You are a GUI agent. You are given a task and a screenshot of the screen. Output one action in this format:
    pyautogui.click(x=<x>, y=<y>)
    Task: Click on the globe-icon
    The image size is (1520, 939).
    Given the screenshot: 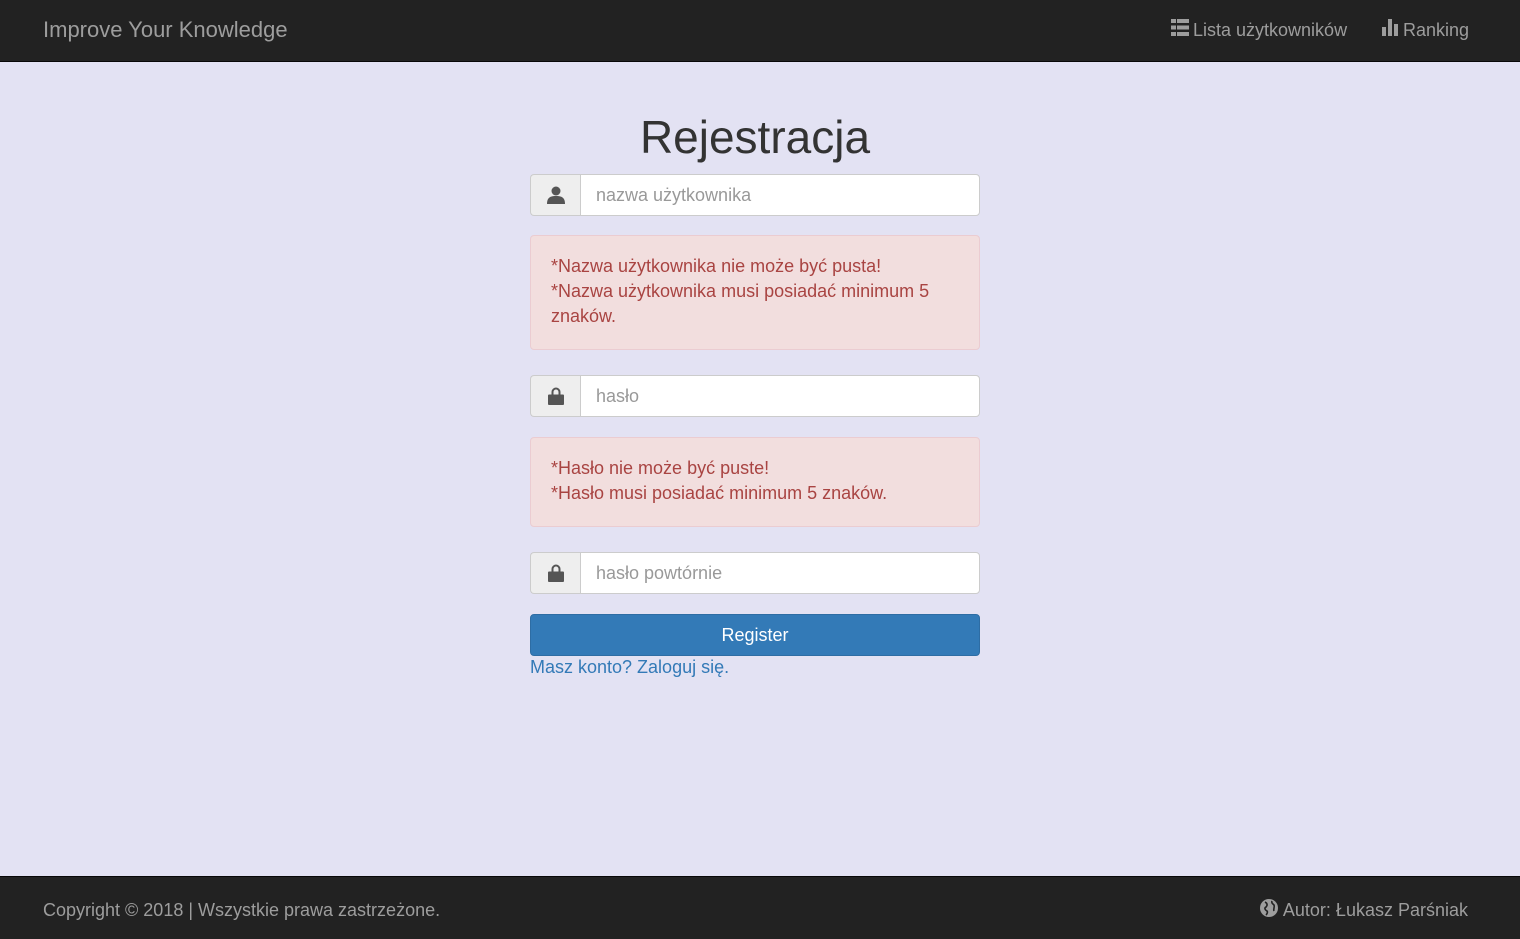 What is the action you would take?
    pyautogui.click(x=1268, y=910)
    